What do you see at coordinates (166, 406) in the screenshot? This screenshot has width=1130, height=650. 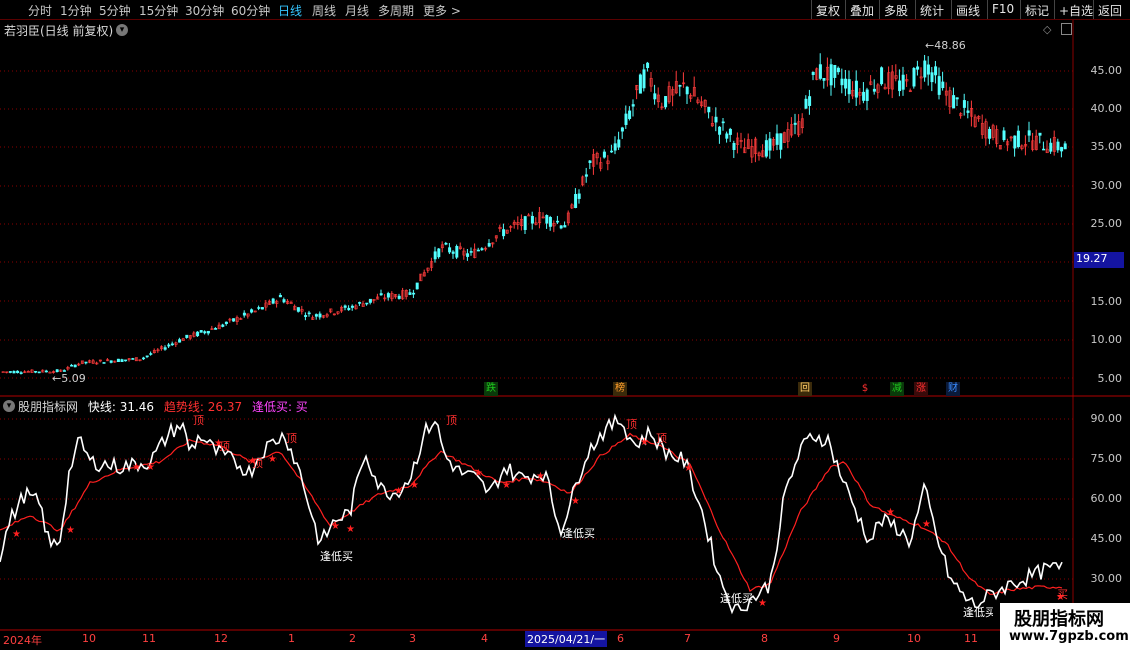 I see `indicator-title: 股朋指标网 快线: 31.46 趋势线: 26.37 逢低买: 买` at bounding box center [166, 406].